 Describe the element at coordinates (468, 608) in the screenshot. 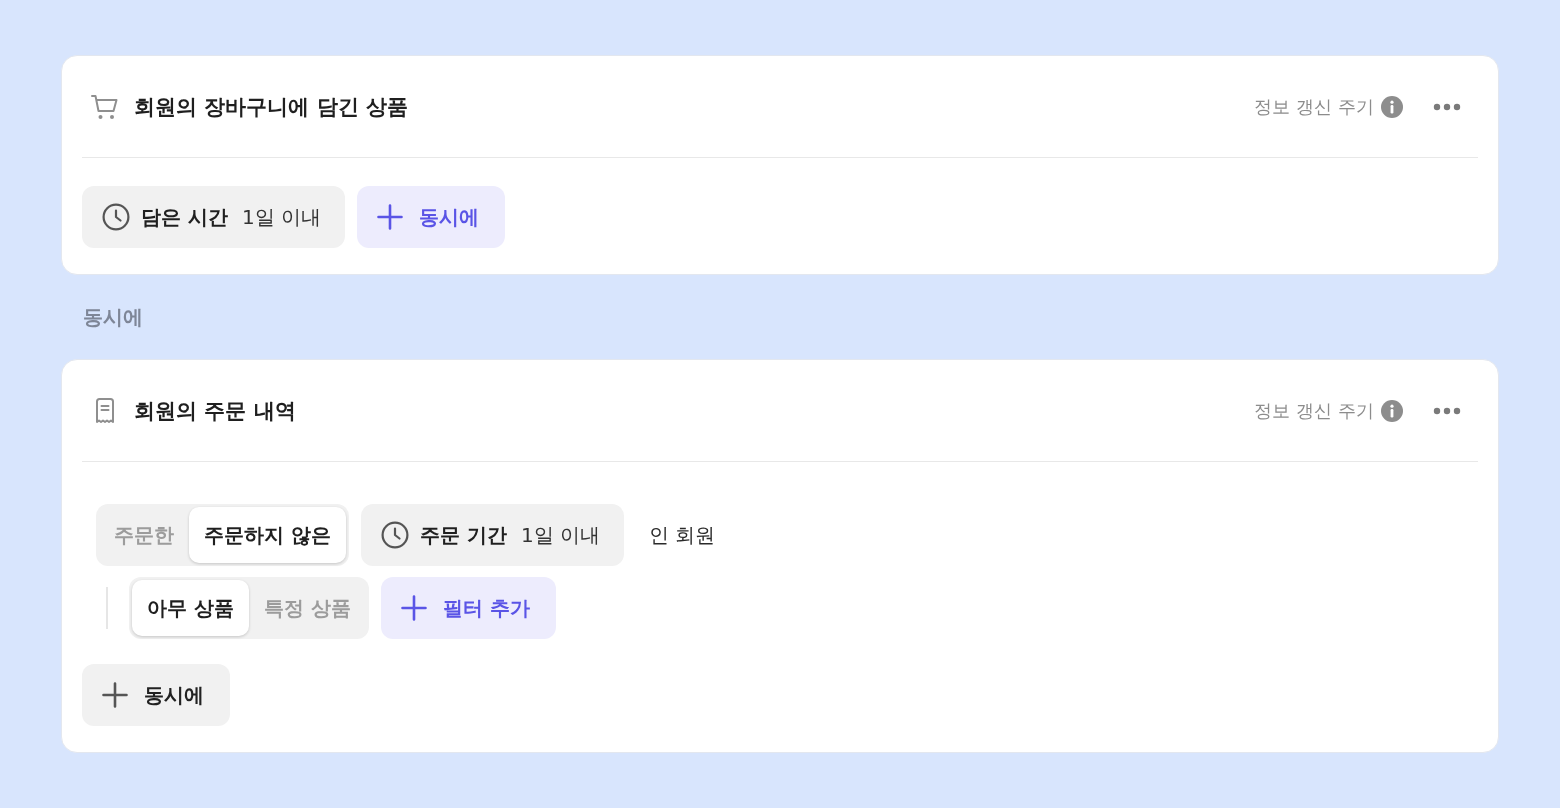

I see `add-button: 필터 추가` at that location.